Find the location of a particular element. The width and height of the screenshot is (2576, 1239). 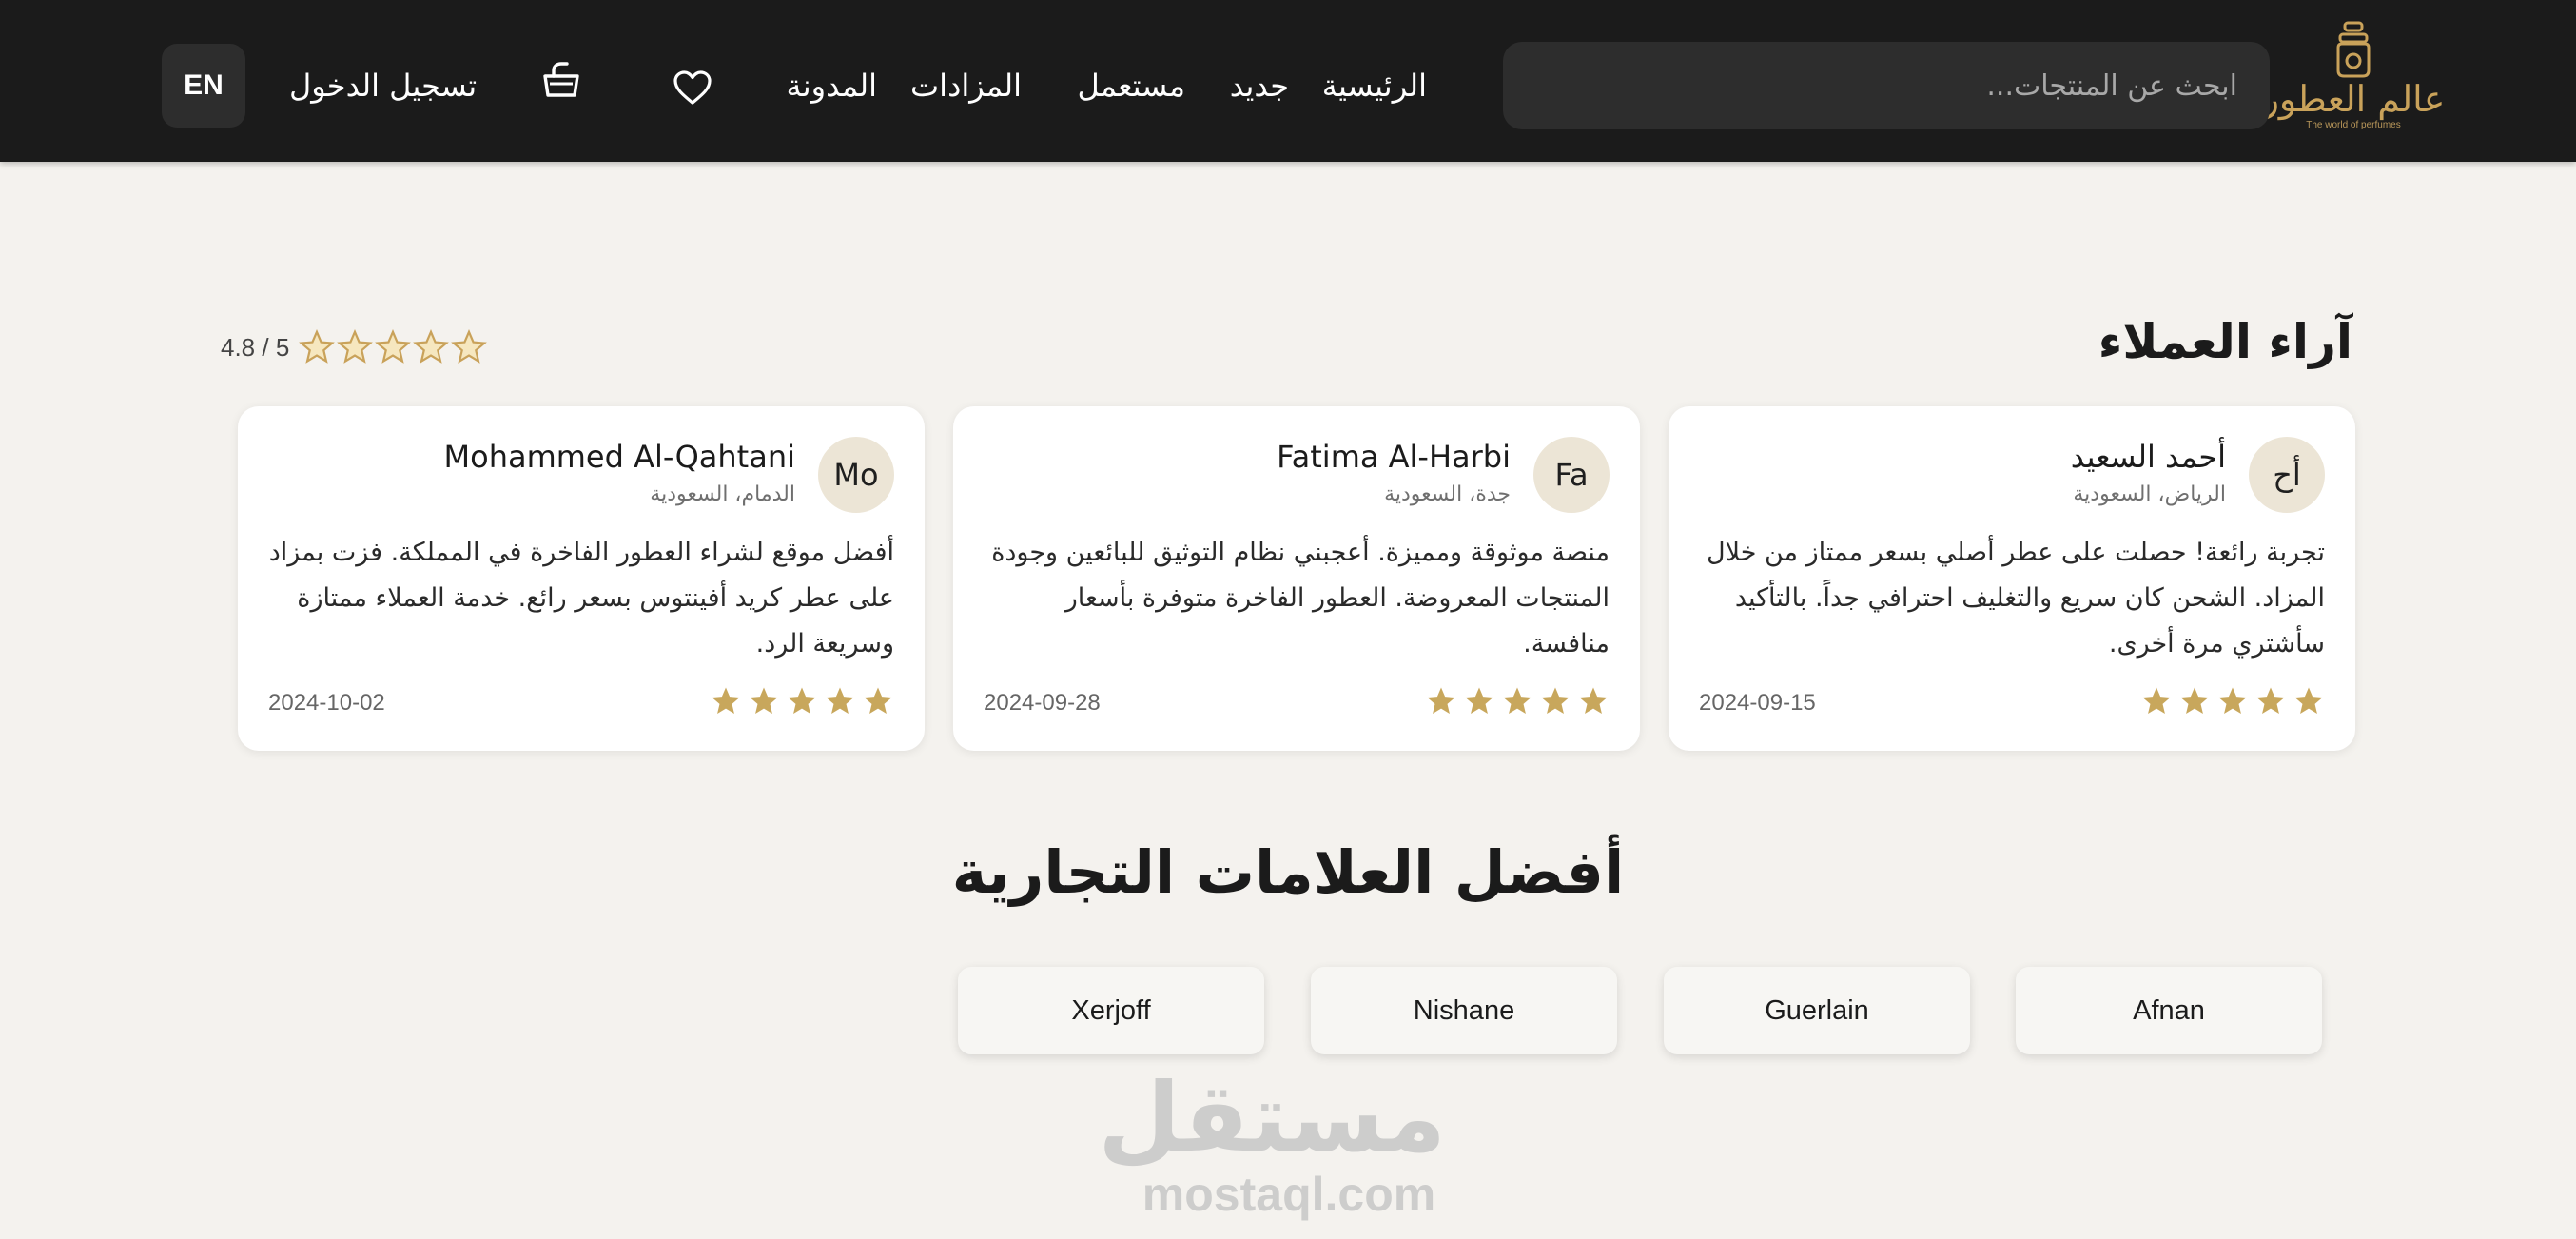

brands-section-title: أفضل العلامات التجارية is located at coordinates (1288, 872).